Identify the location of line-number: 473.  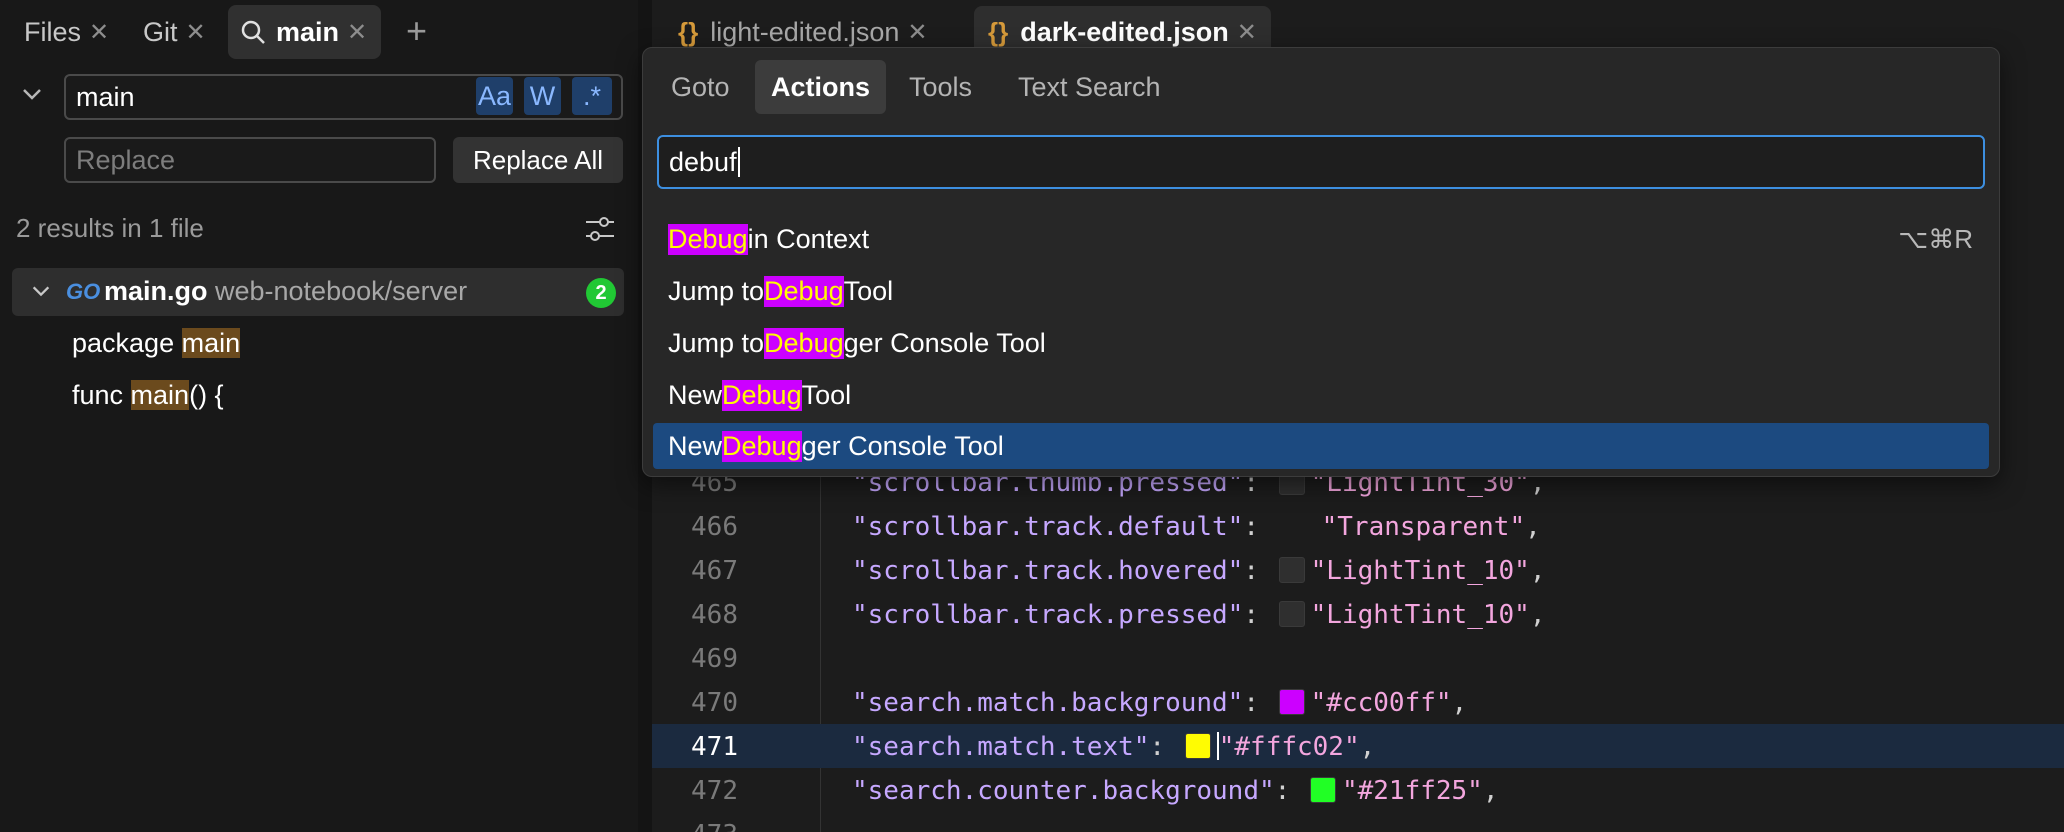
(695, 826).